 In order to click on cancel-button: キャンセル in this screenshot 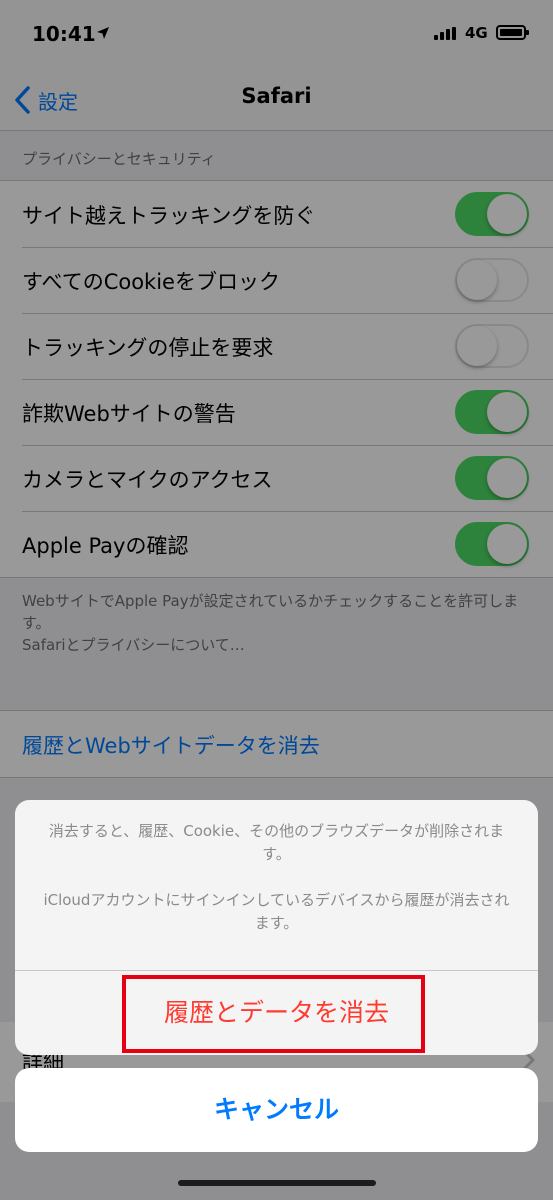, I will do `click(276, 1110)`.